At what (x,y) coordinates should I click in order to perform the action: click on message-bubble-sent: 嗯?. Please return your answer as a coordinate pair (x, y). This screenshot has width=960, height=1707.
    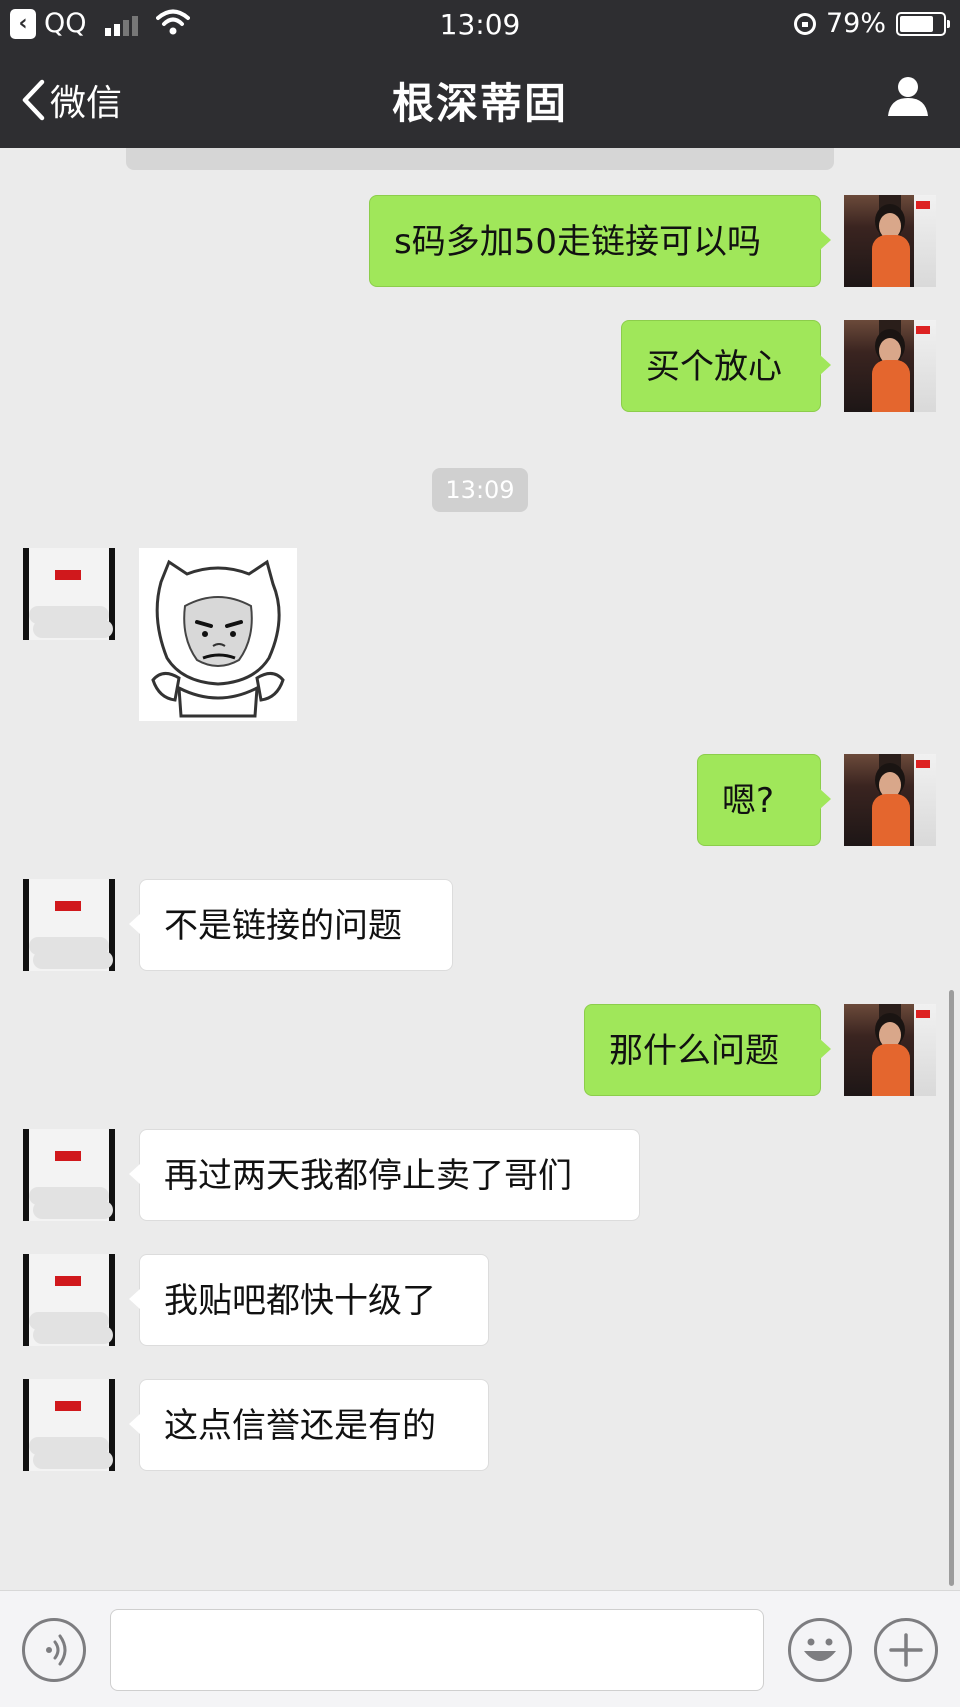
    Looking at the image, I should click on (764, 800).